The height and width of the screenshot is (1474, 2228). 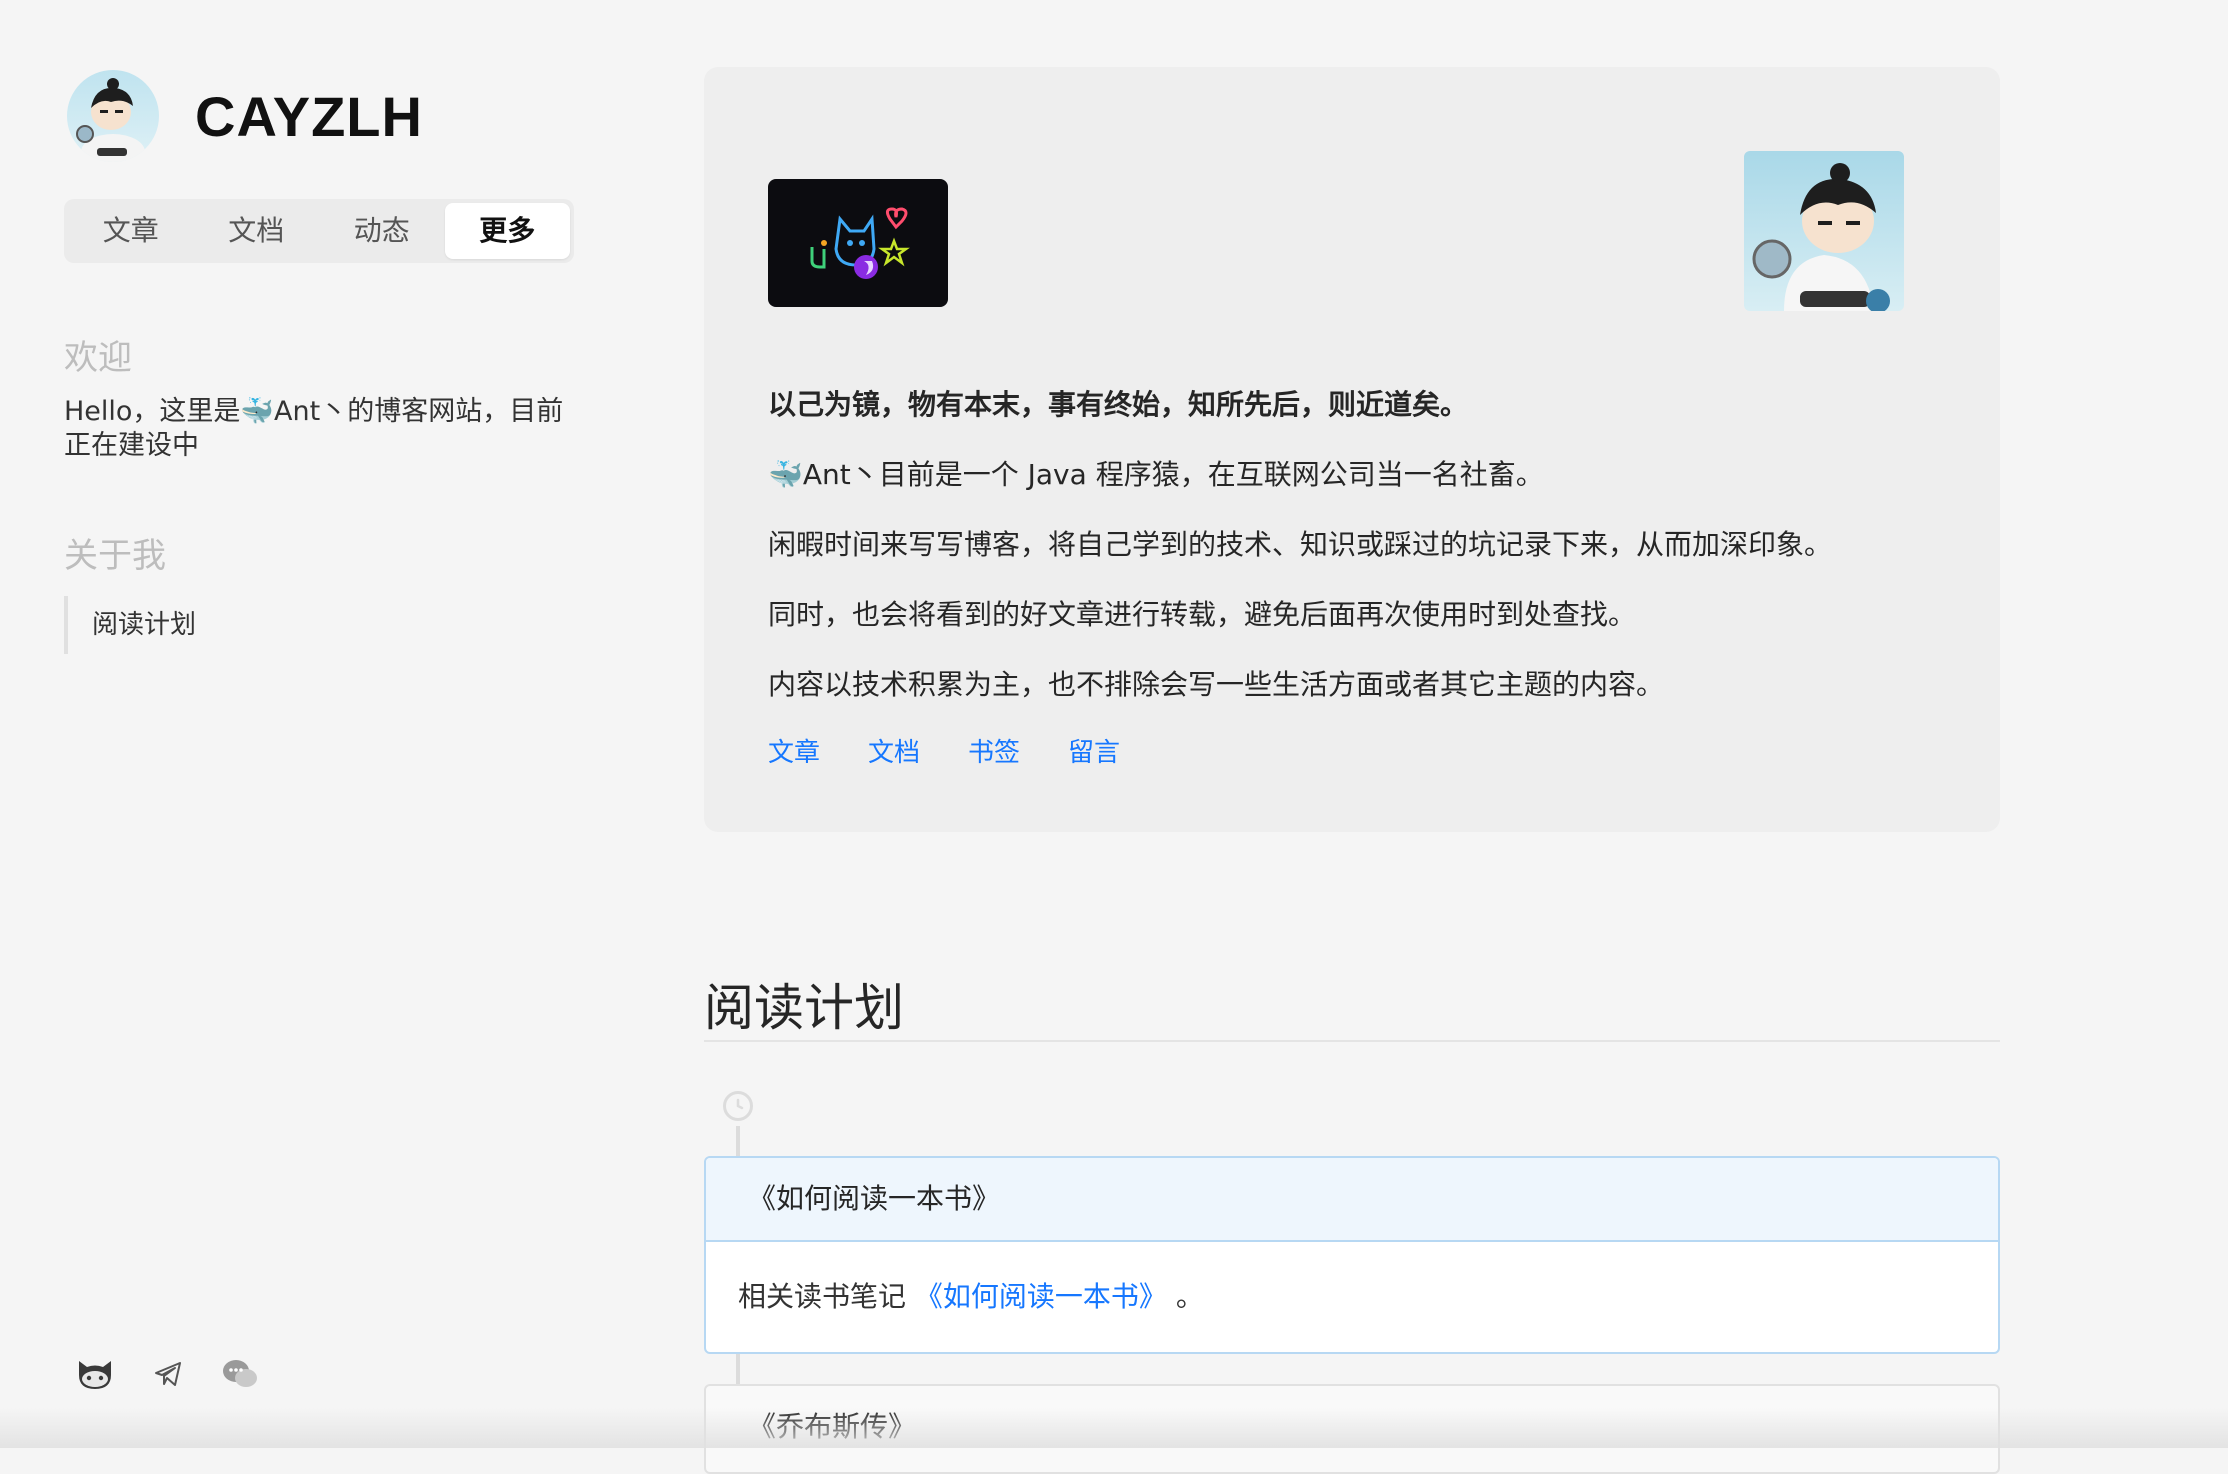 I want to click on book-notes-link: 《如何阅读一本书》, so click(x=1041, y=1296).